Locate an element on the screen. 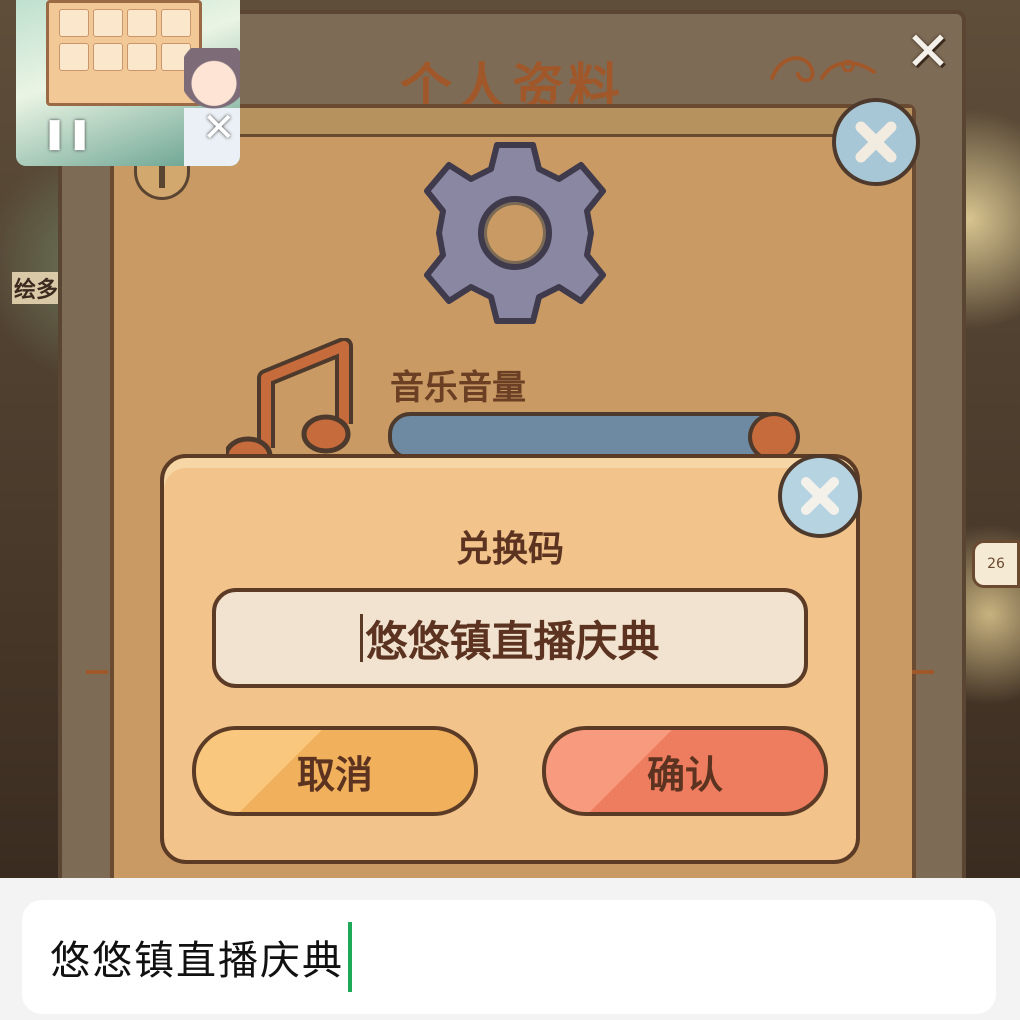 Image resolution: width=1020 pixels, height=1020 pixels. redeem-code-value: 悠悠镇直播庆典 is located at coordinates (512, 641).